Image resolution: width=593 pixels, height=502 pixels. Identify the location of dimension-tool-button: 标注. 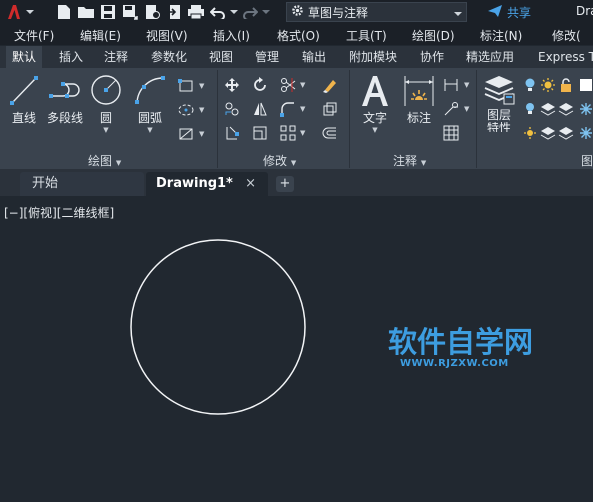
(419, 100).